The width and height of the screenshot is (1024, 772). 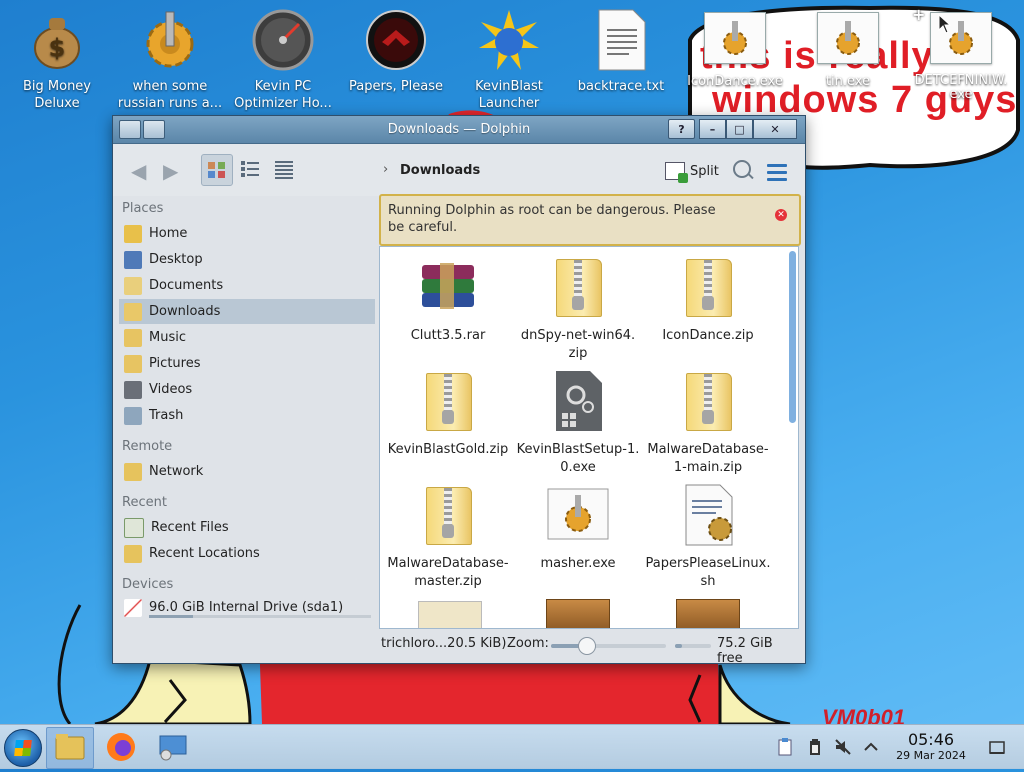 What do you see at coordinates (681, 129) in the screenshot?
I see `help-button: ?` at bounding box center [681, 129].